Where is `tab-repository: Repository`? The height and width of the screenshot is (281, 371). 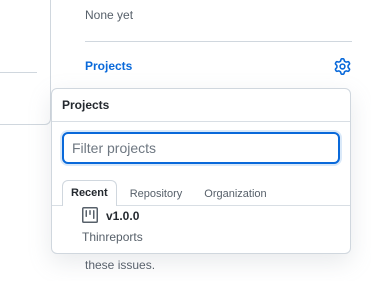
tab-repository: Repository is located at coordinates (156, 193).